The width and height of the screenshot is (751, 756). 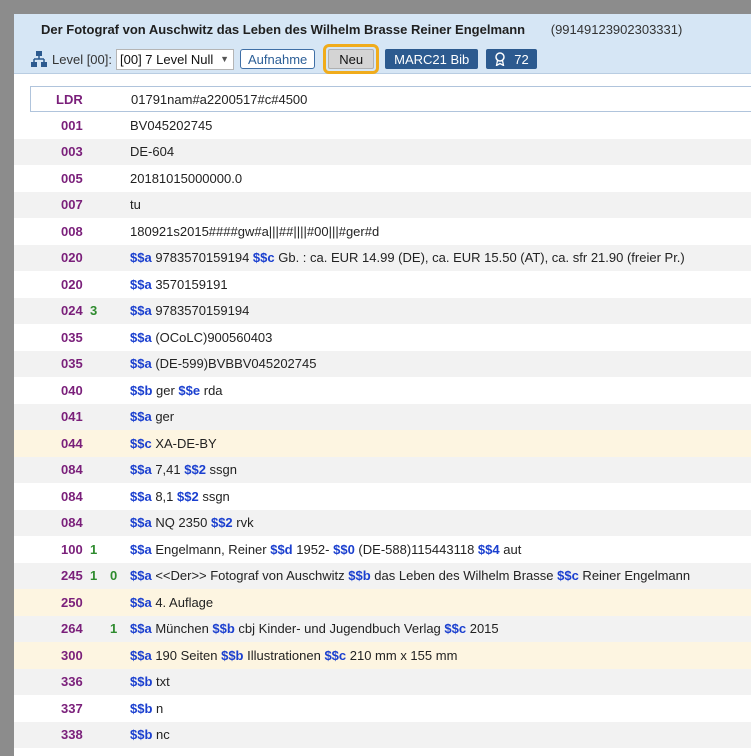 I want to click on marc-field-row: 020 $$a 3570159191, so click(x=382, y=284).